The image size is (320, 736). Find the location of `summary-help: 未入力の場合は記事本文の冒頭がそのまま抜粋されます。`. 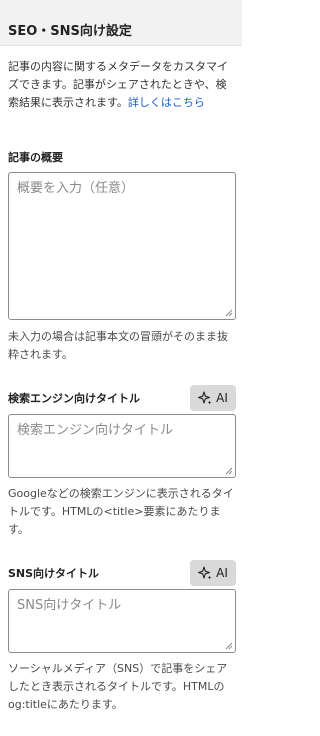

summary-help: 未入力の場合は記事本文の冒頭がそのまま抜粋されます。 is located at coordinates (118, 345).